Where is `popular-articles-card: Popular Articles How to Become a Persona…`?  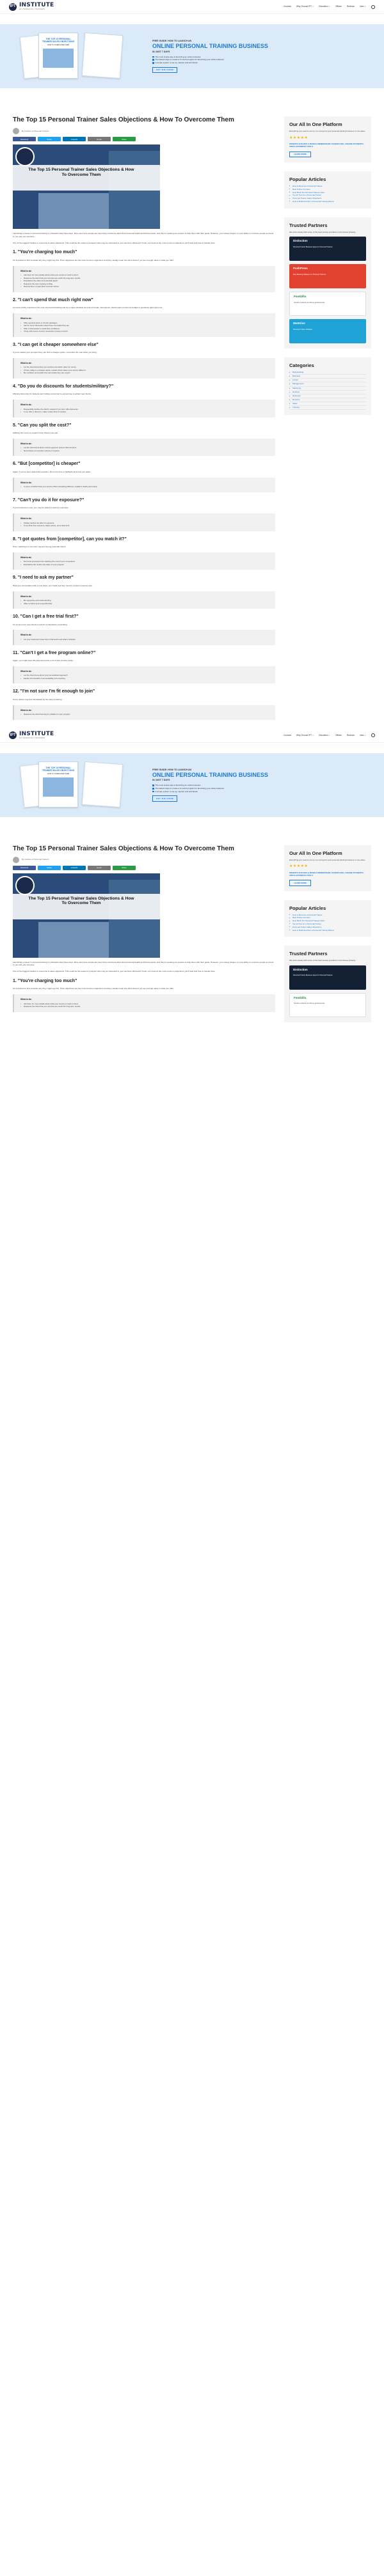
popular-articles-card: Popular Articles How to Become a Persona… is located at coordinates (327, 918).